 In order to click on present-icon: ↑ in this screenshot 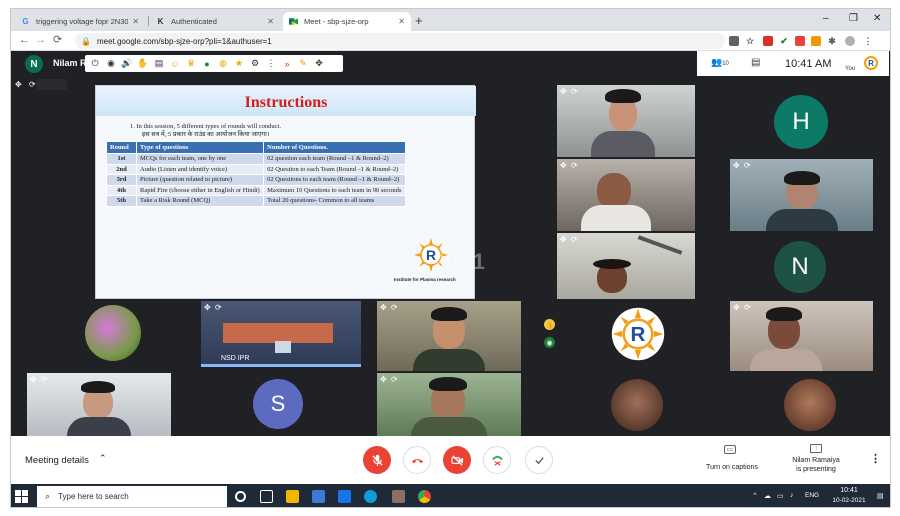, I will do `click(816, 448)`.